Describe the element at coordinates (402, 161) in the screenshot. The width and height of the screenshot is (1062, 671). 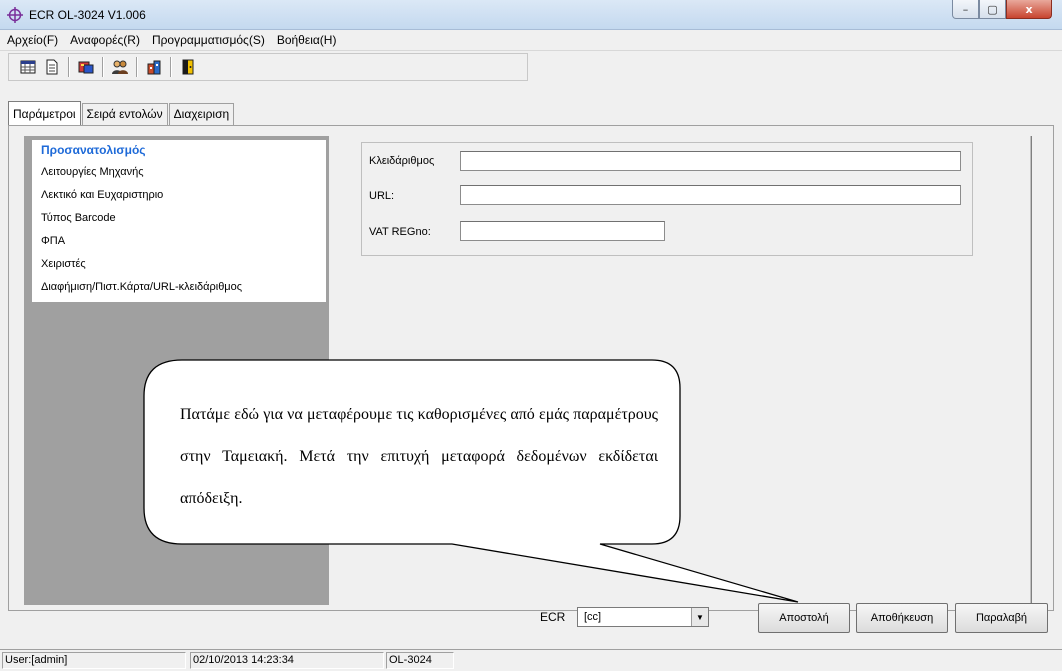
I see `key-label: Κλειδάριθμος` at that location.